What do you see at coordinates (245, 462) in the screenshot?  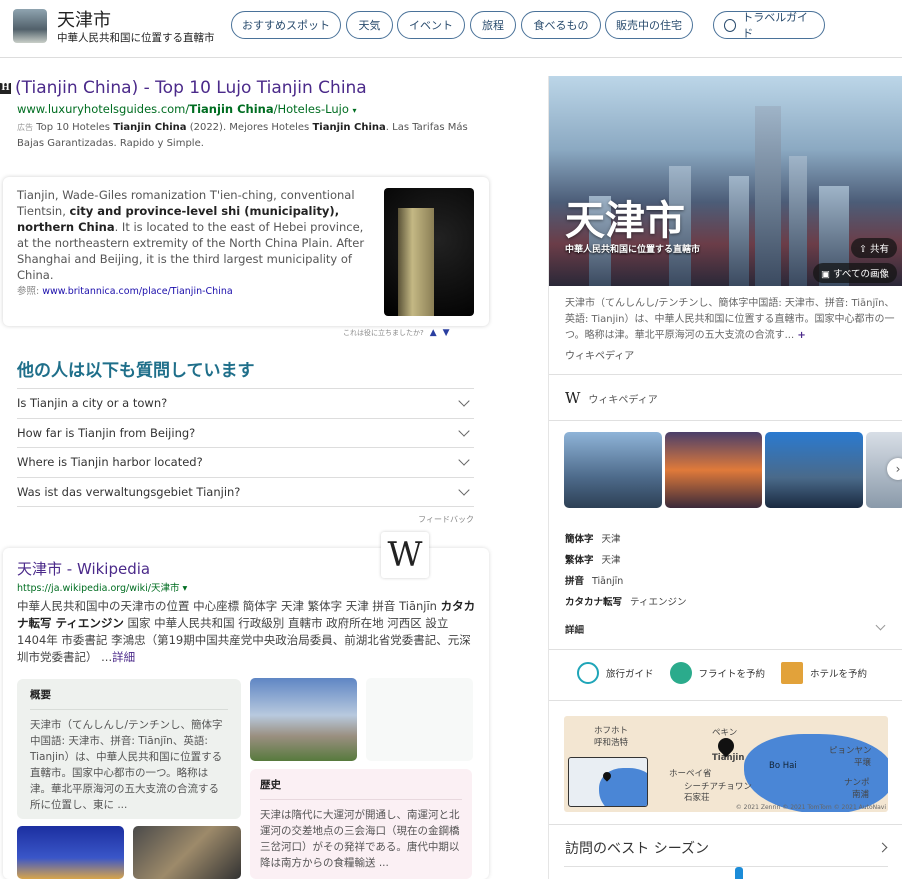 I see `paa-question: Where is Tianjin harbor located?` at bounding box center [245, 462].